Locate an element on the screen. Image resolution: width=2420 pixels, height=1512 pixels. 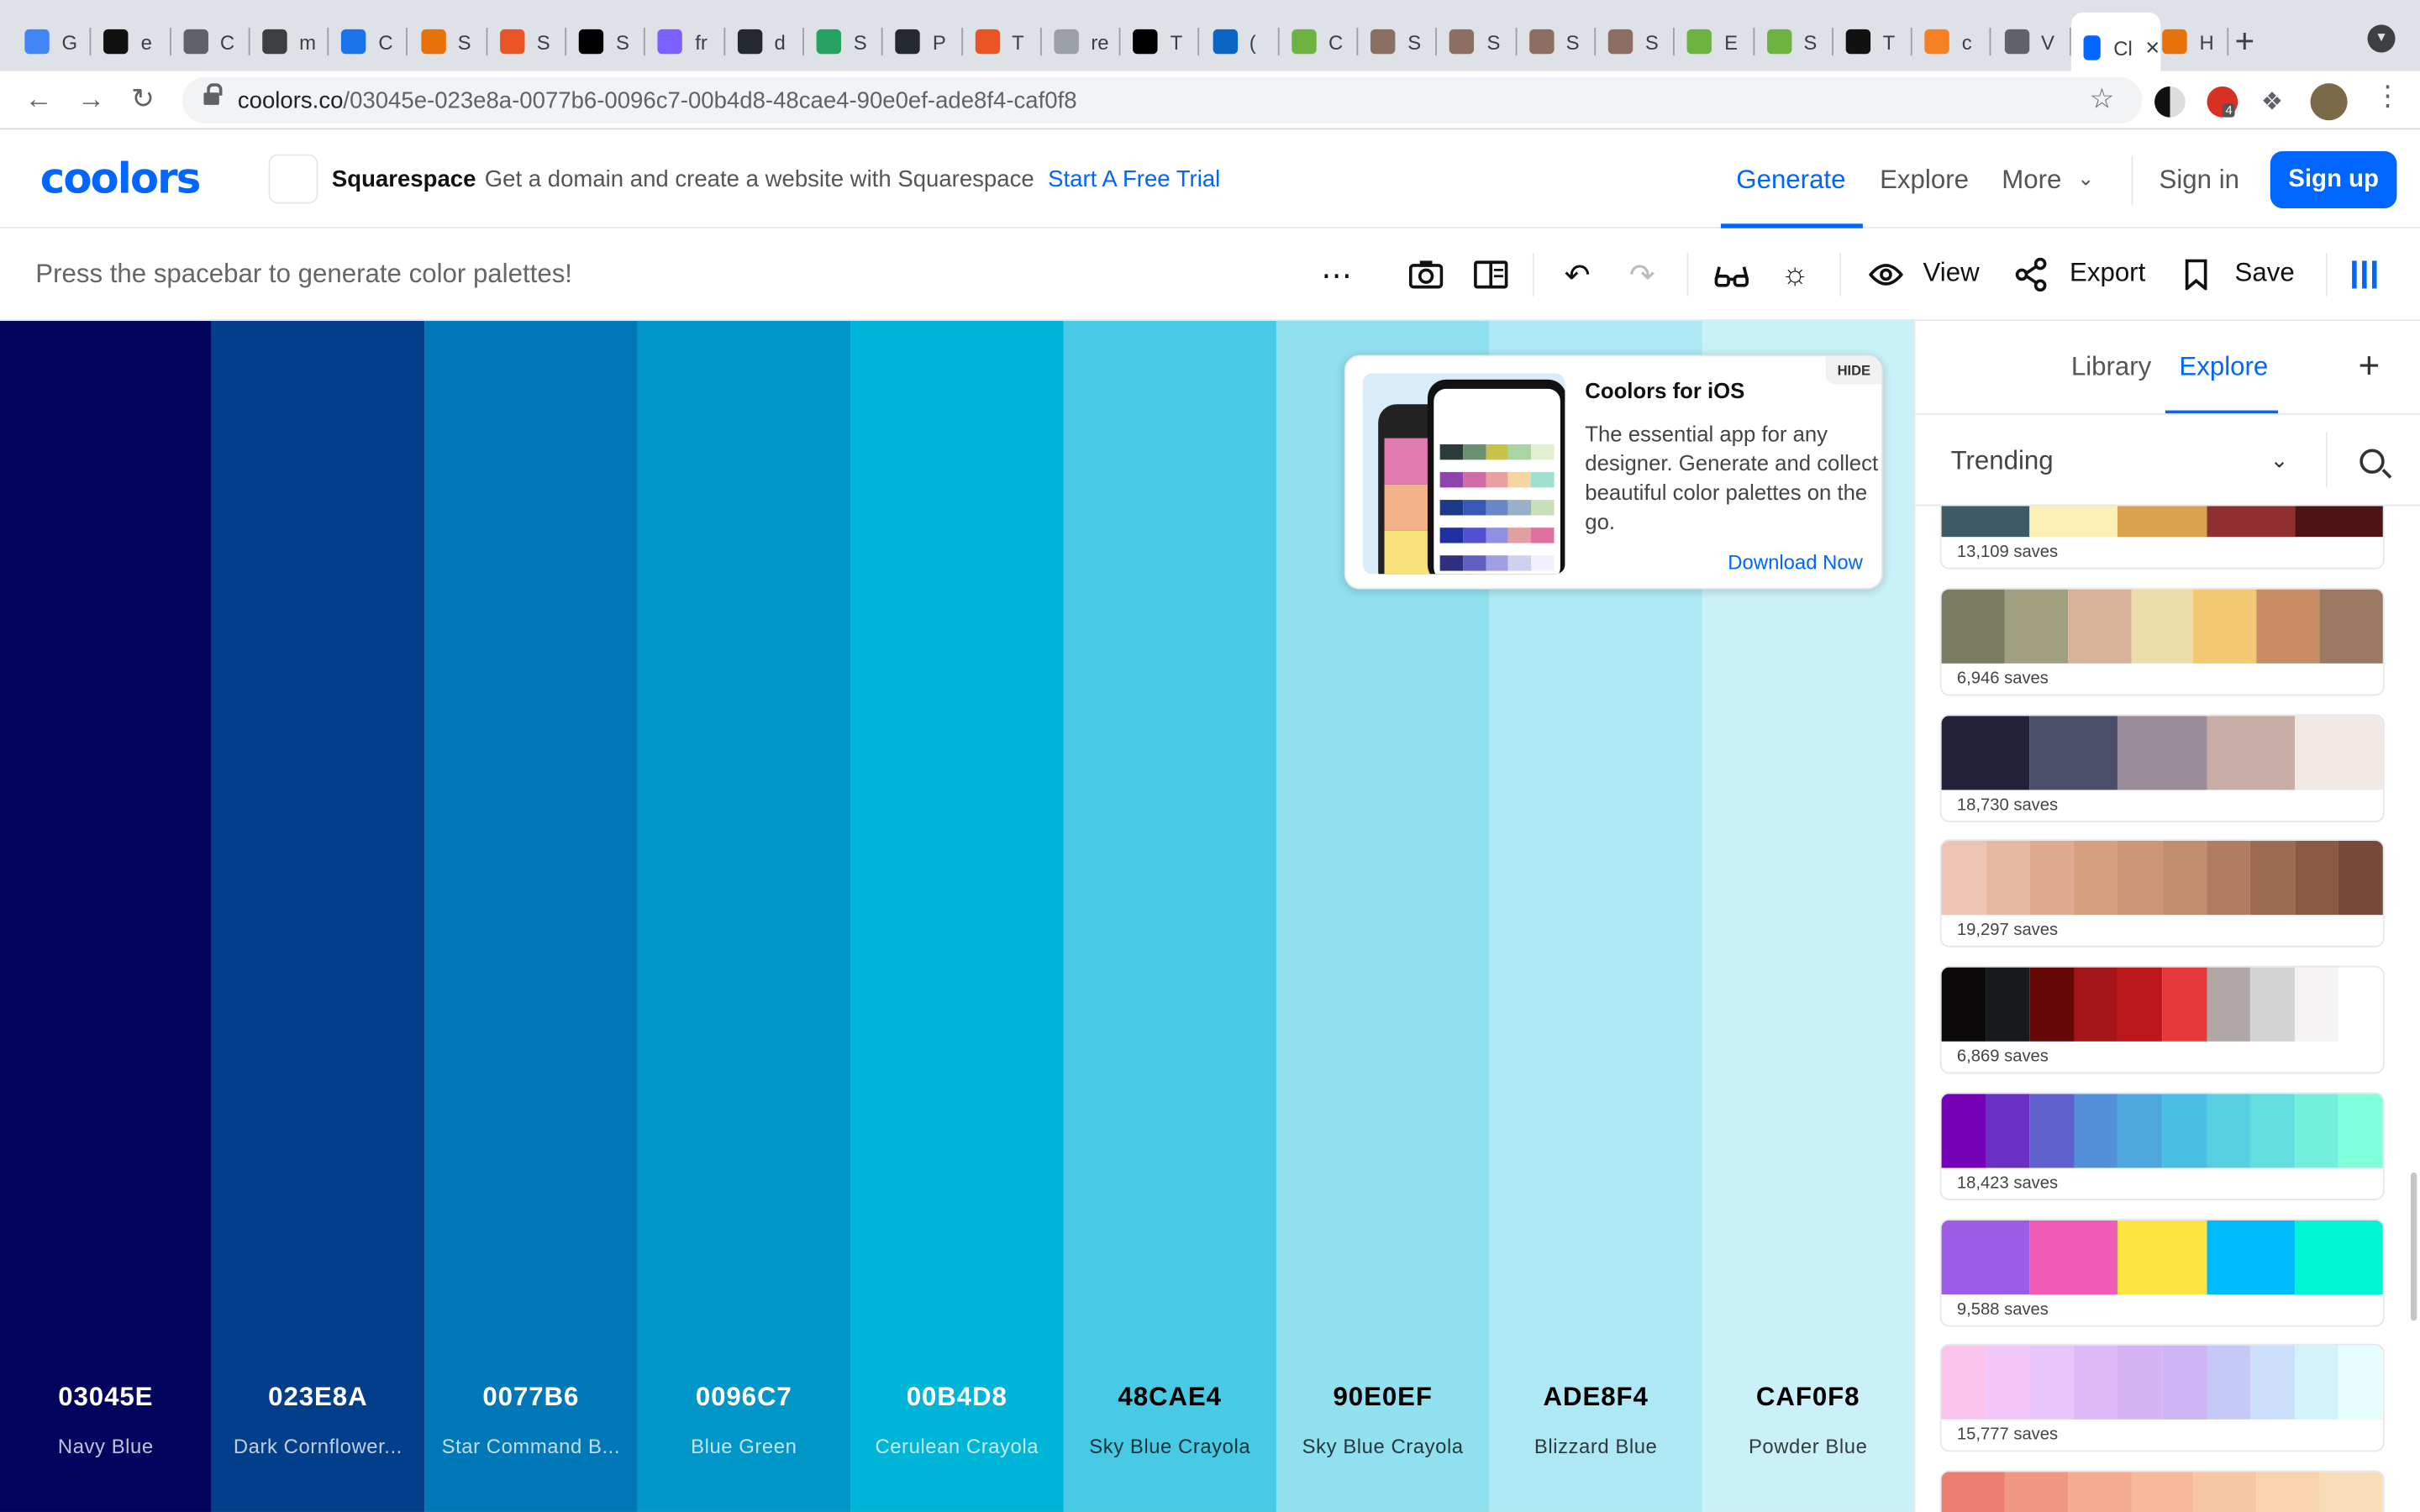
extensions-puzzle-icon: ❖ is located at coordinates (2276, 102).